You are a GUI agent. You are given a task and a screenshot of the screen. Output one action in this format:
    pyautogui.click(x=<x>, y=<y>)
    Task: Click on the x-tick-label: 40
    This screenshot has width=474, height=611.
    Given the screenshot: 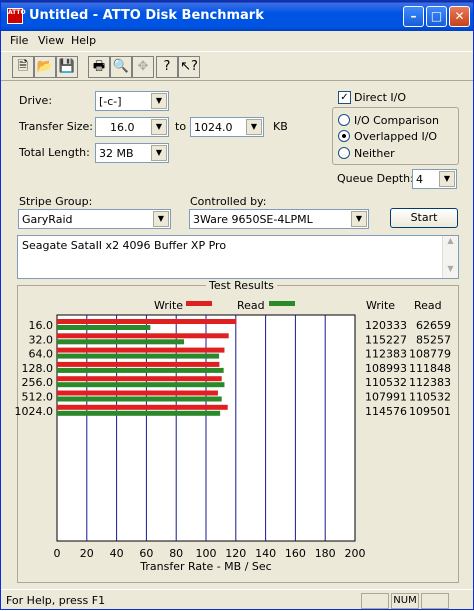 What is the action you would take?
    pyautogui.click(x=117, y=553)
    